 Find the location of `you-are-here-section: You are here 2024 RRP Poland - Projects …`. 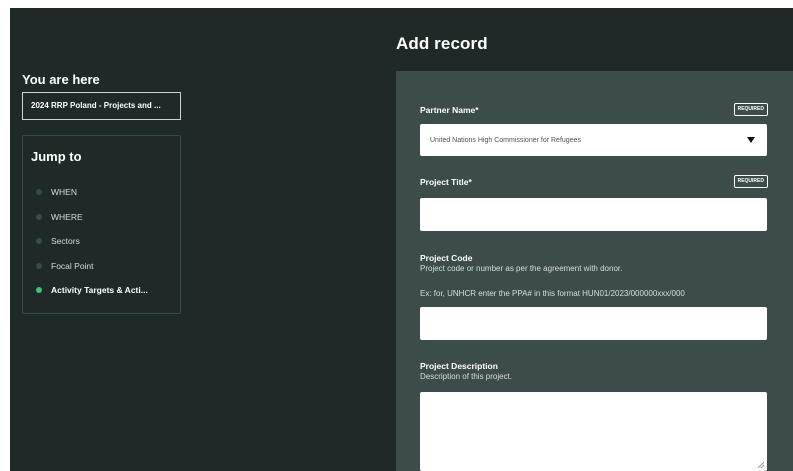

you-are-here-section: You are here 2024 RRP Poland - Projects … is located at coordinates (102, 96).